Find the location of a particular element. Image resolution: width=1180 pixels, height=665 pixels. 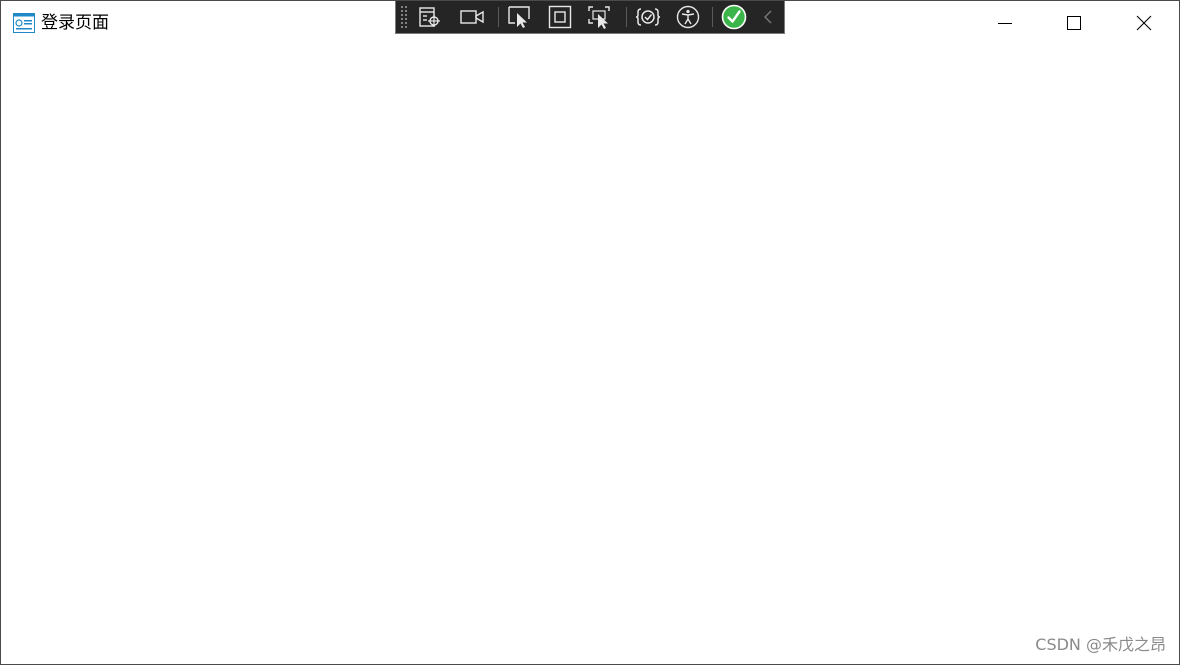

minimize-icon is located at coordinates (1005, 23).